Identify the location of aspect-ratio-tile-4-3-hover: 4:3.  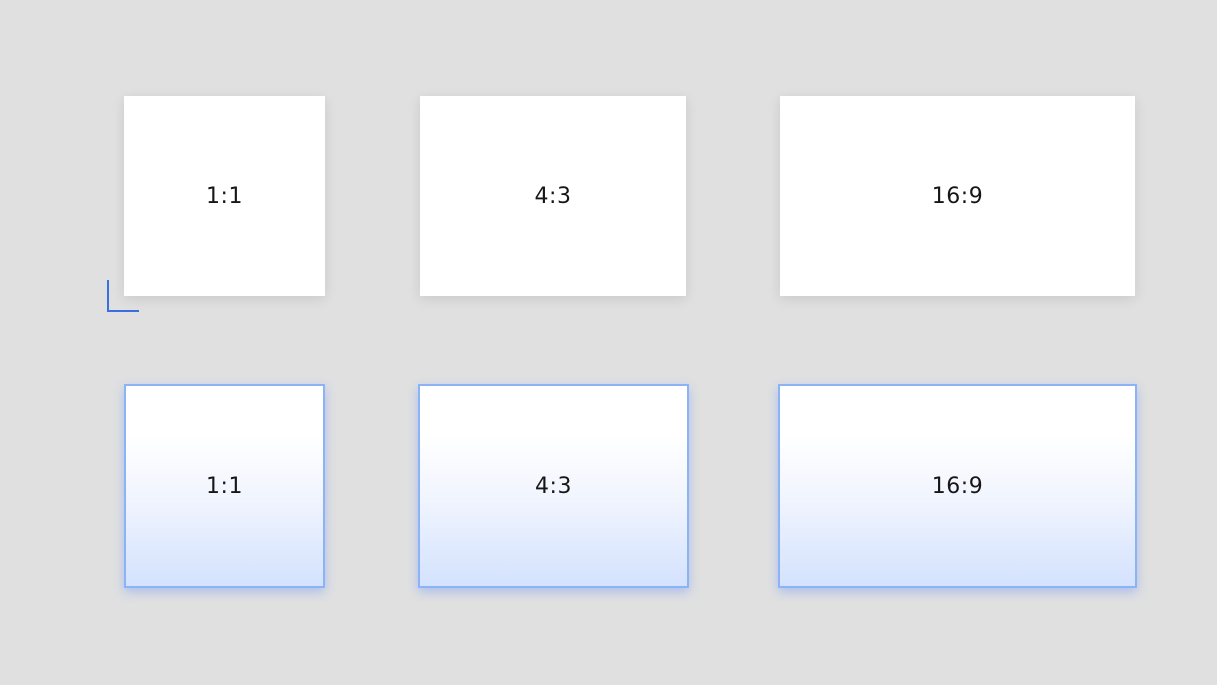
(553, 486).